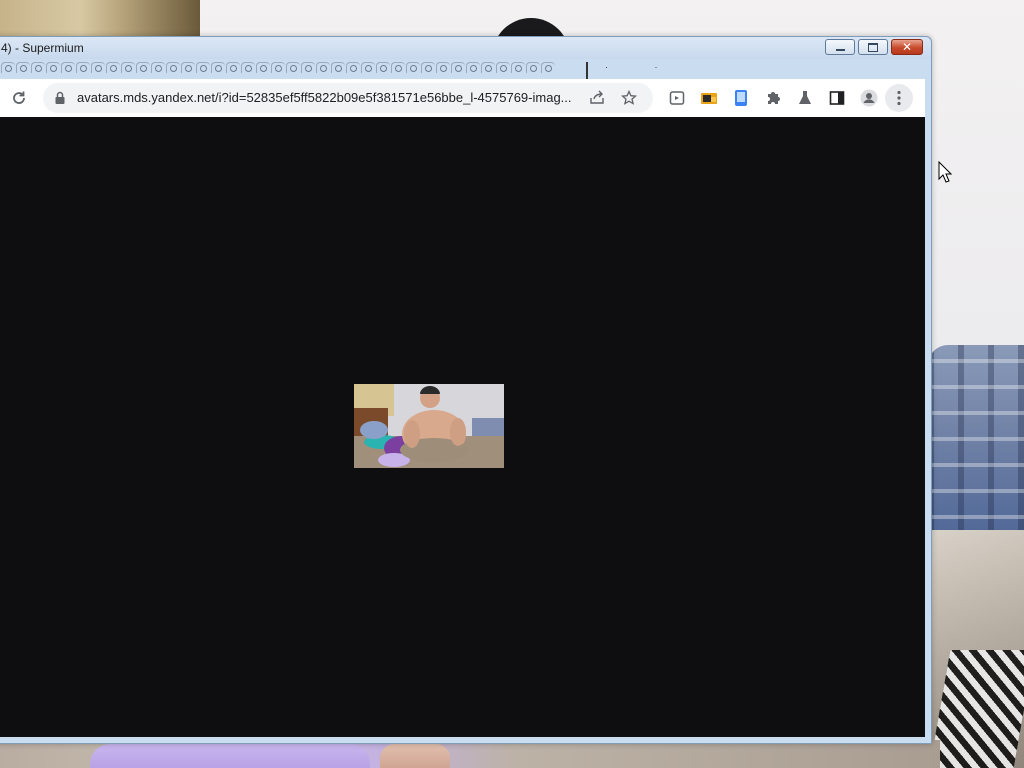 This screenshot has height=768, width=1024. I want to click on profile-icon, so click(869, 98).